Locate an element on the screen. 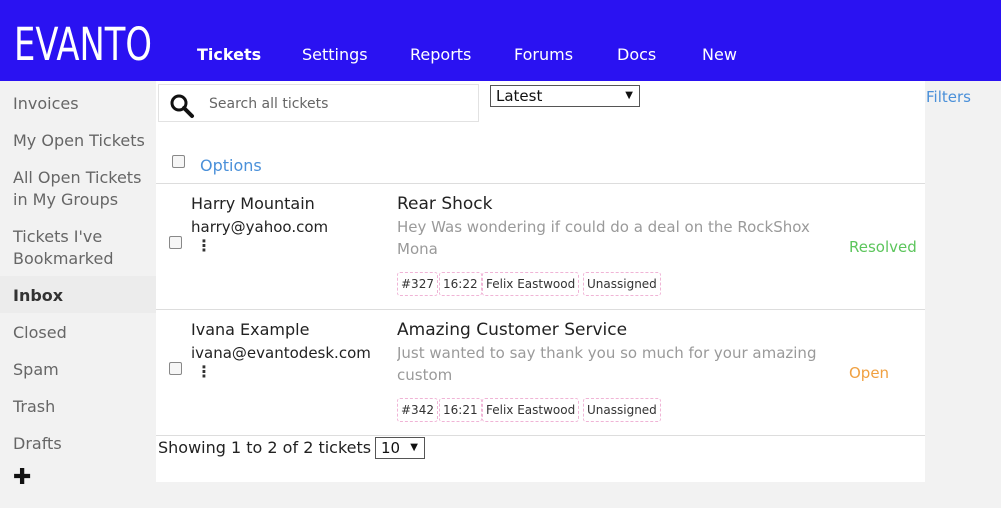 This screenshot has height=508, width=1001. nav-settings: Settings is located at coordinates (335, 54).